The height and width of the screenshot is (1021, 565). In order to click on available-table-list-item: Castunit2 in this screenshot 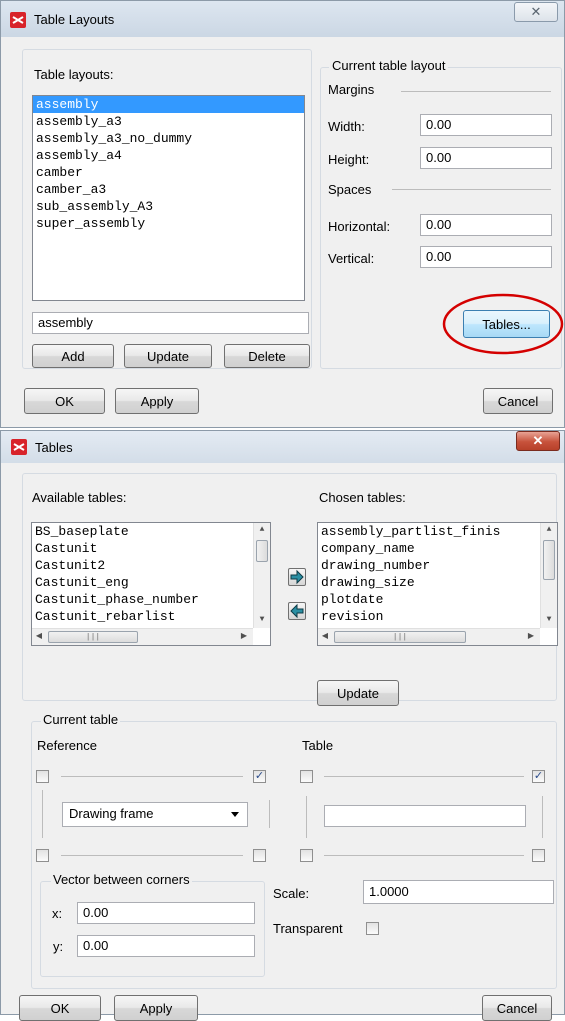, I will do `click(151, 565)`.